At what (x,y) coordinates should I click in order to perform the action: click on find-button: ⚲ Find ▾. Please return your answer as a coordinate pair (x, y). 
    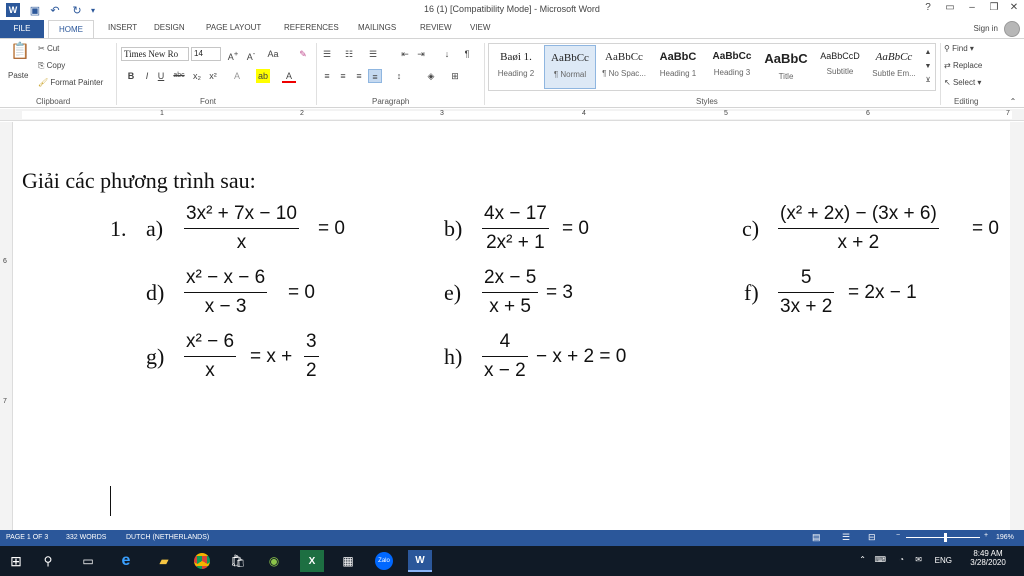
    Looking at the image, I should click on (959, 48).